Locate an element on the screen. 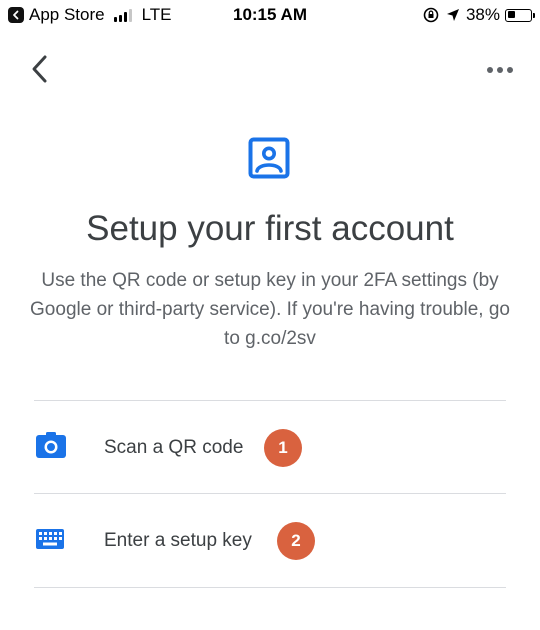 The height and width of the screenshot is (630, 540). battery-level is located at coordinates (511, 14).